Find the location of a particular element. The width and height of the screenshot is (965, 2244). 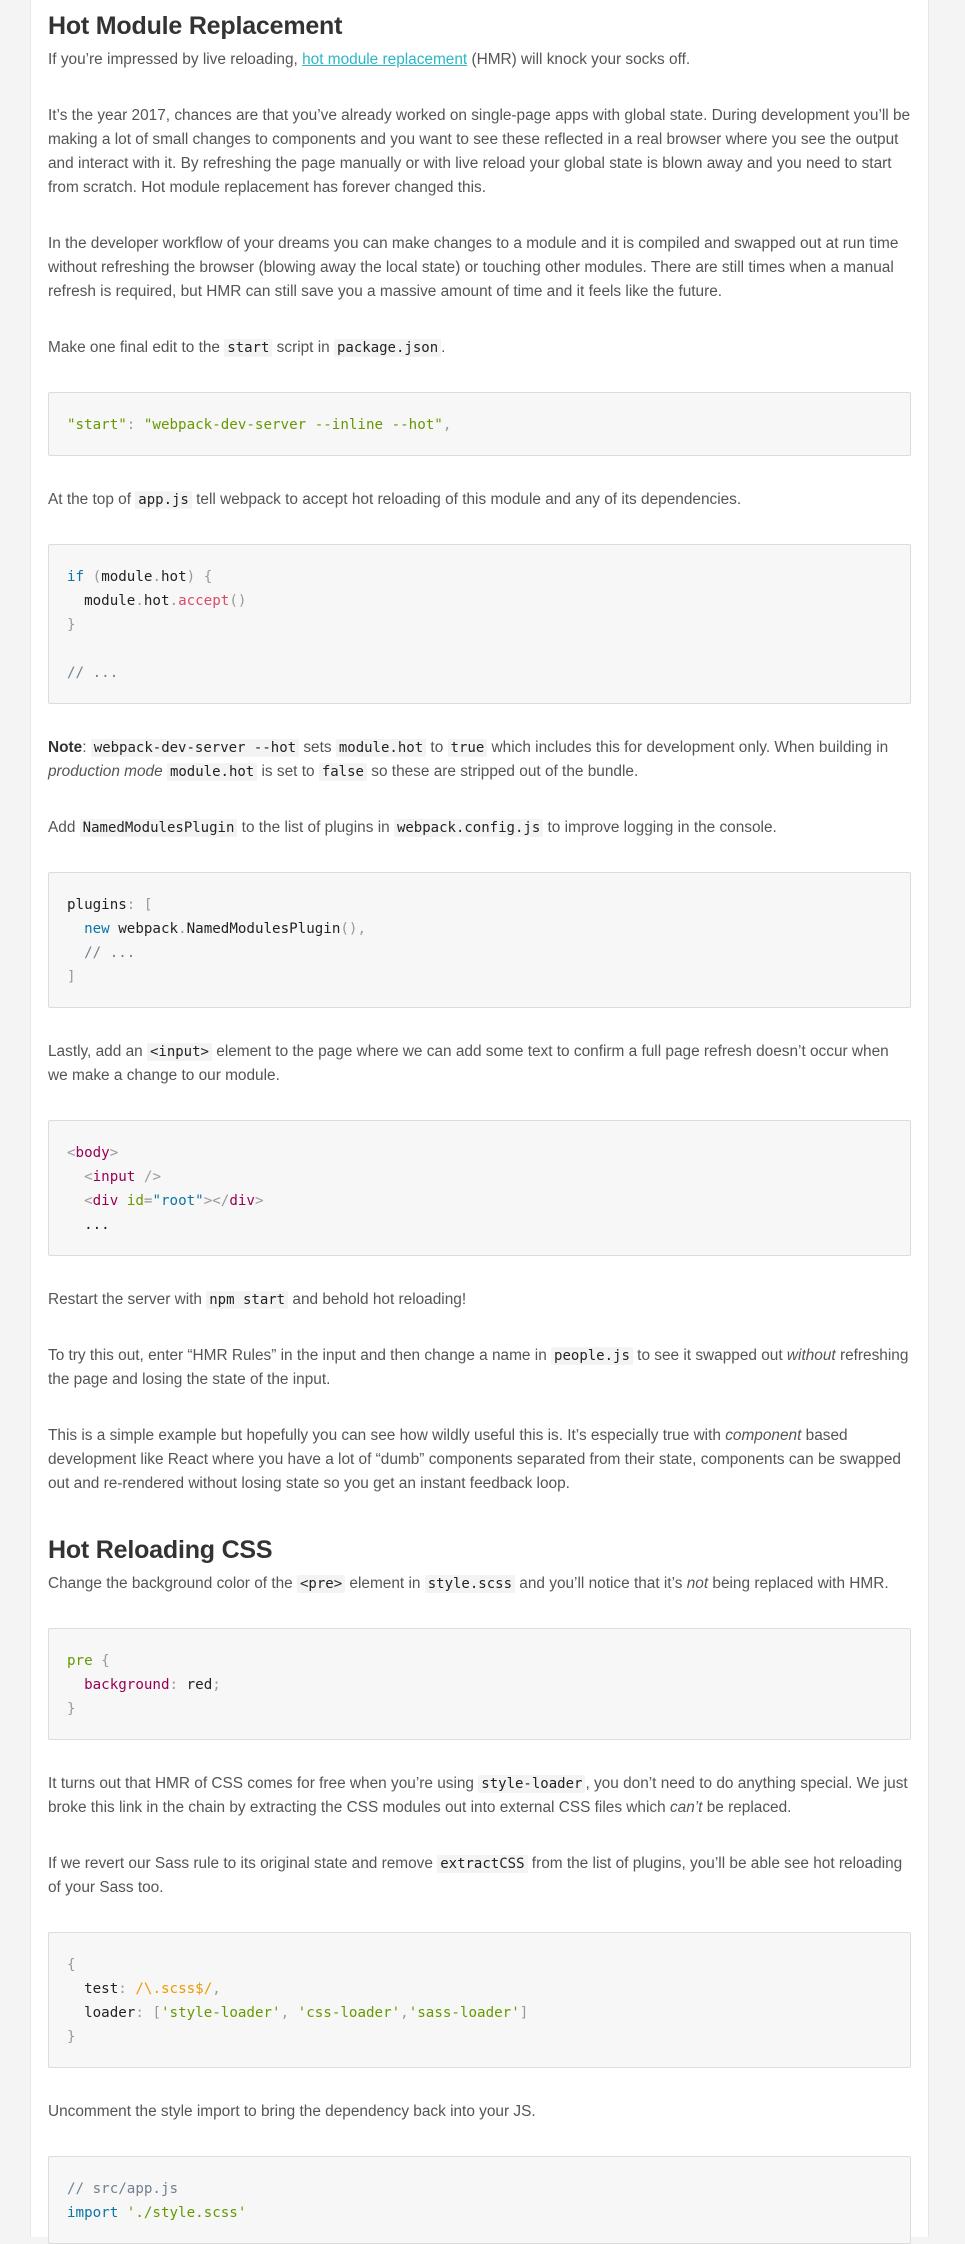

inline-code: NamedModulesPlugin is located at coordinates (158, 828).